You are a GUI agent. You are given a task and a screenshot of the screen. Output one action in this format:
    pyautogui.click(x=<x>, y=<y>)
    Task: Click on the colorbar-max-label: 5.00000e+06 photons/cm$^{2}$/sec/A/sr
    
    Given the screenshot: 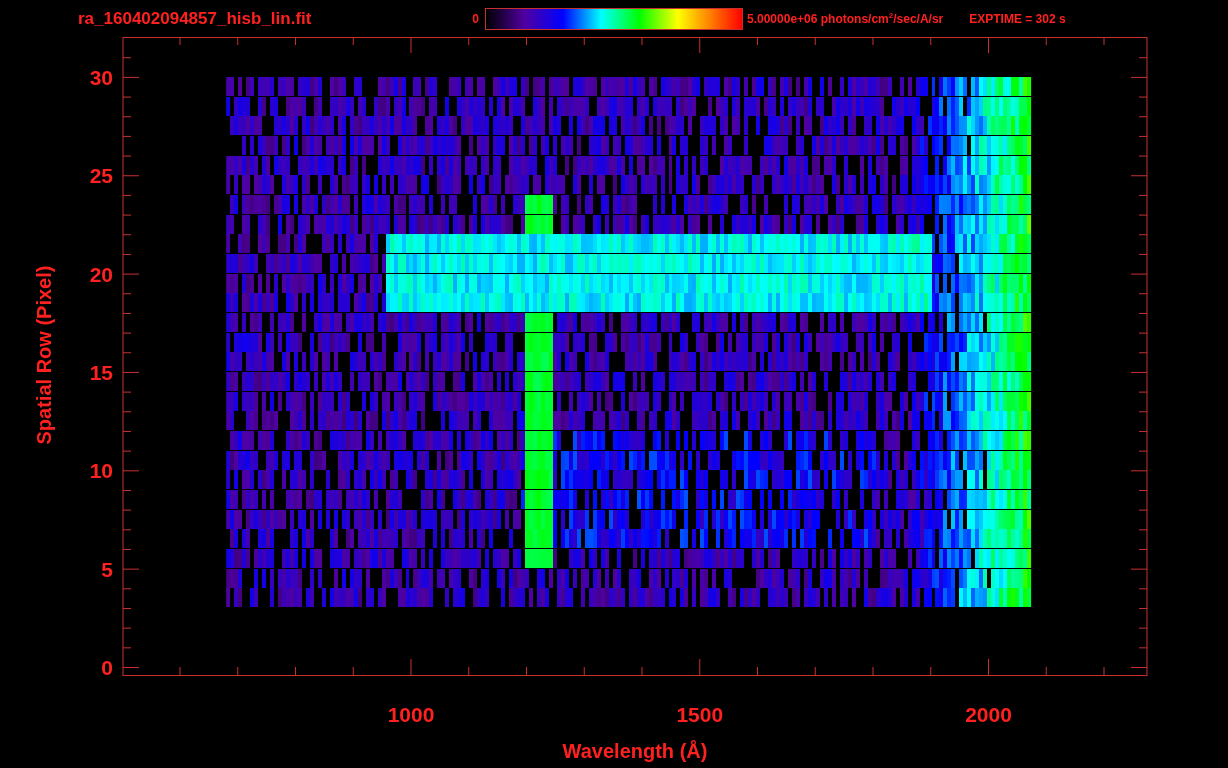 What is the action you would take?
    pyautogui.click(x=845, y=18)
    